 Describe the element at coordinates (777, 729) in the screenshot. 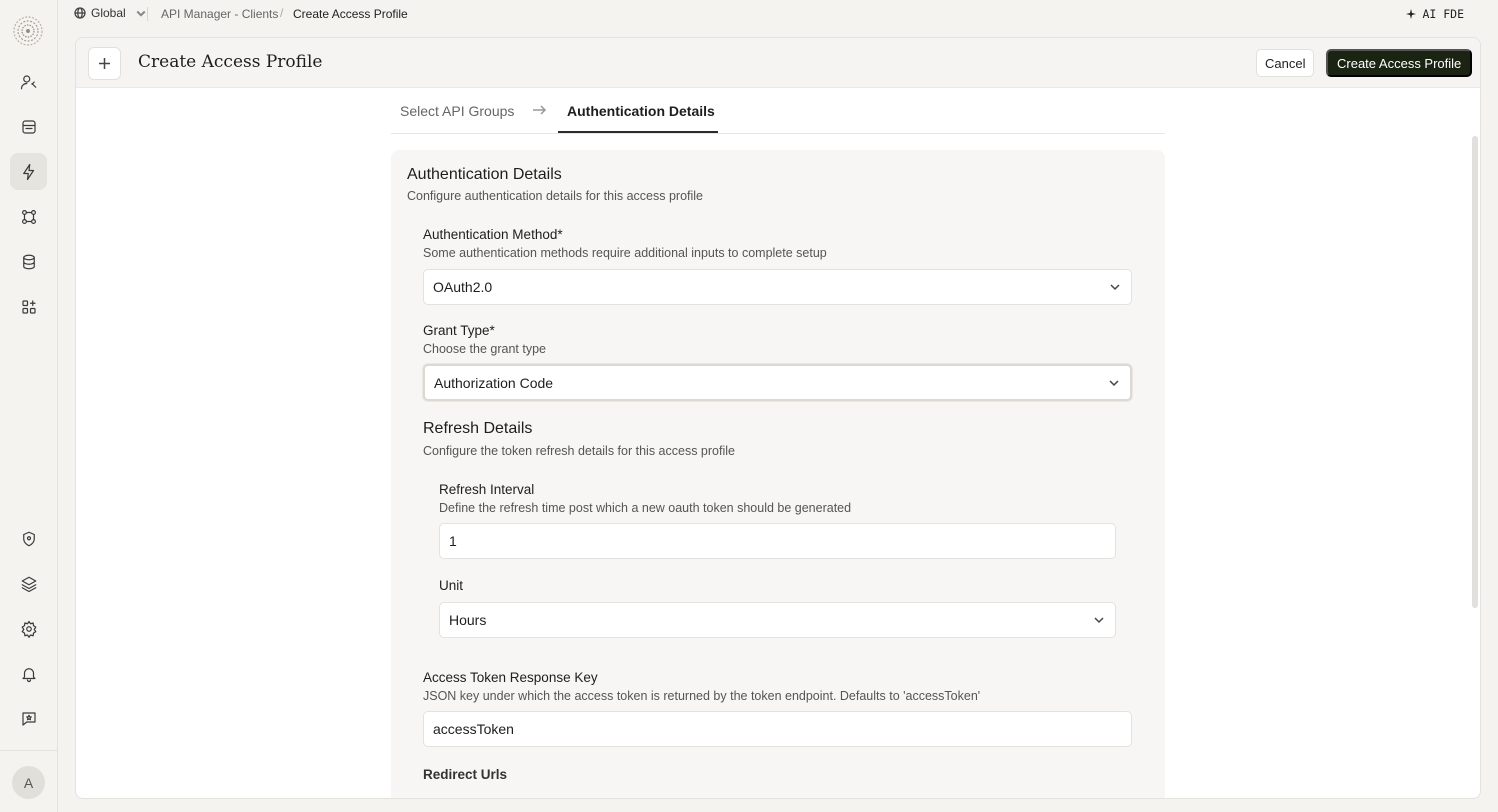

I see `access-token-key-input: accessToken` at that location.